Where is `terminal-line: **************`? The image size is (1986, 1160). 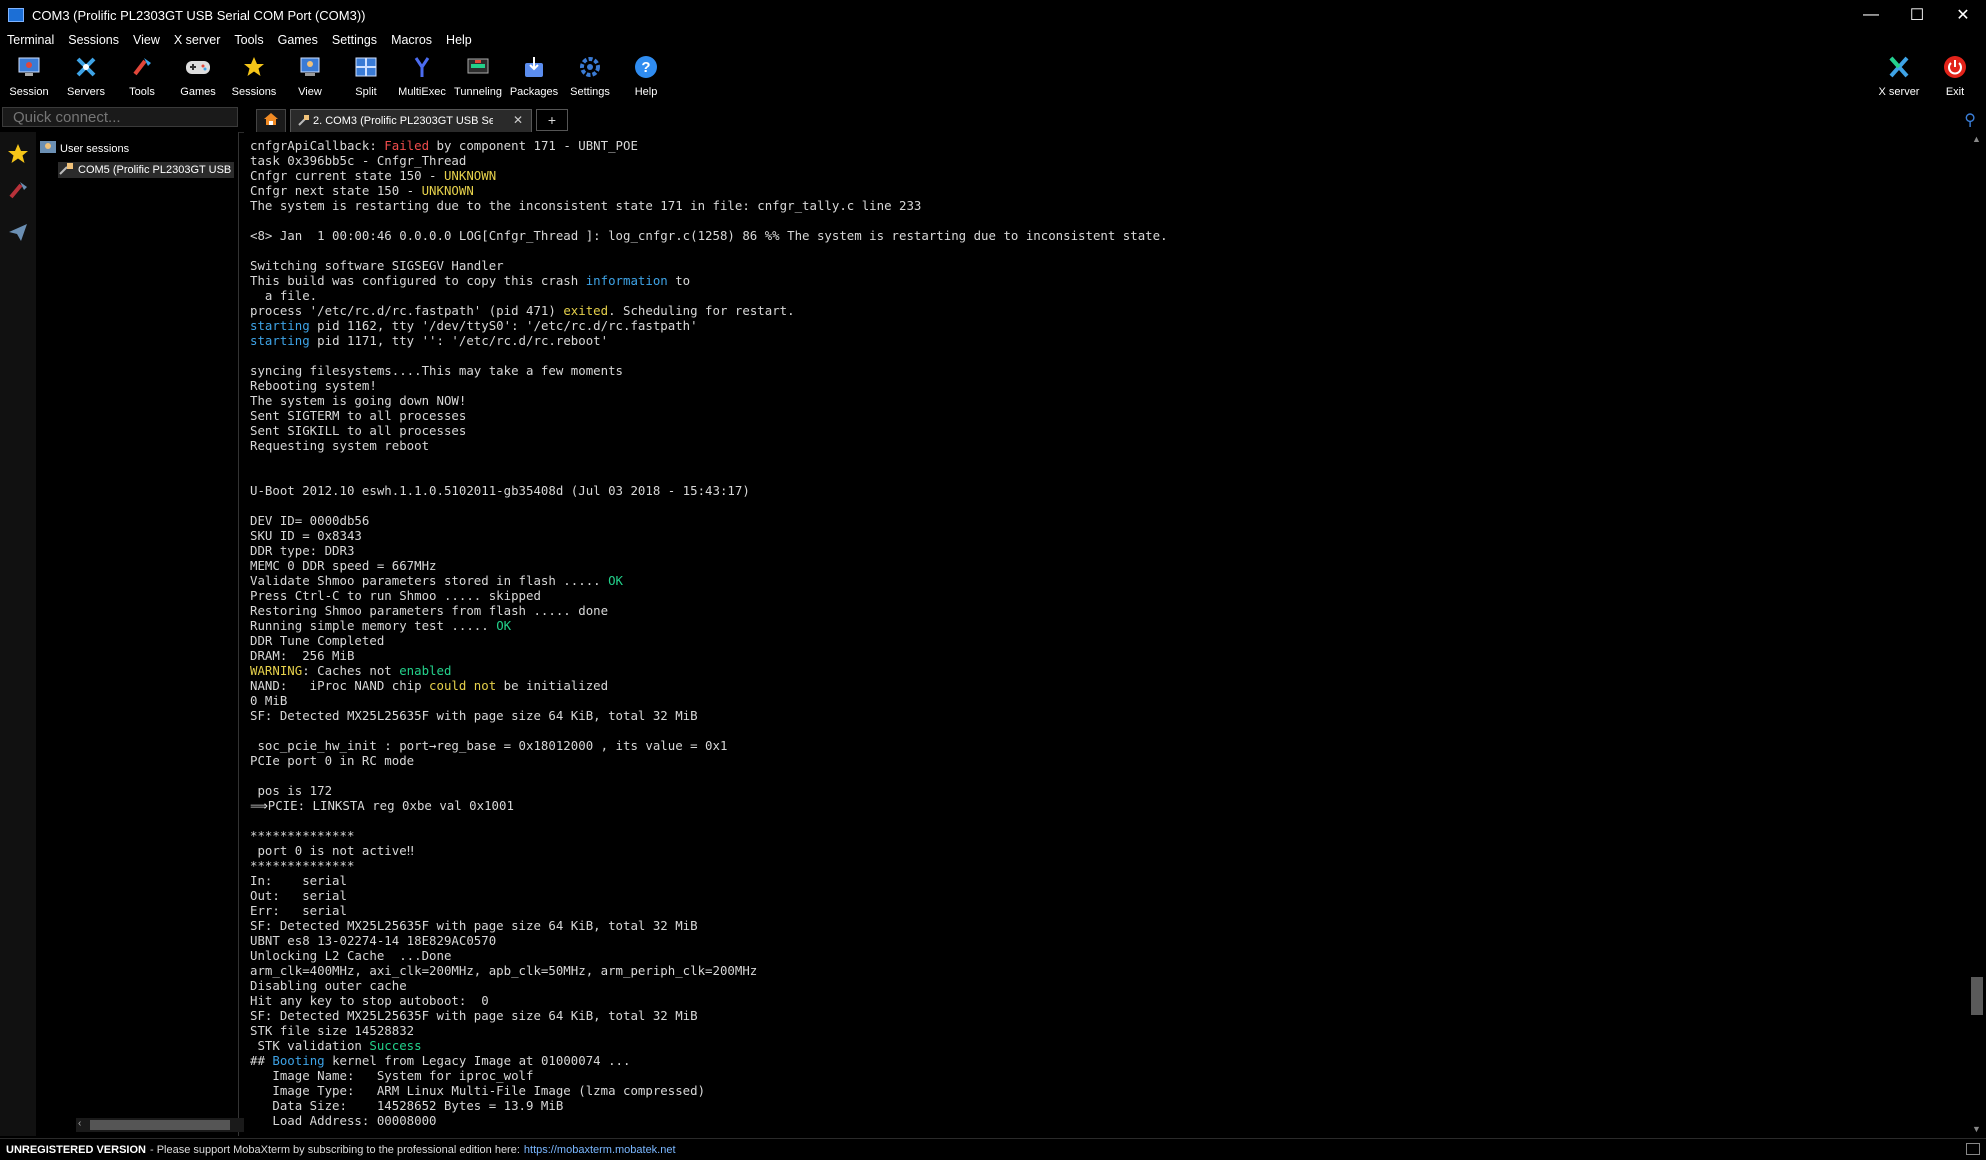 terminal-line: ************** is located at coordinates (709, 835).